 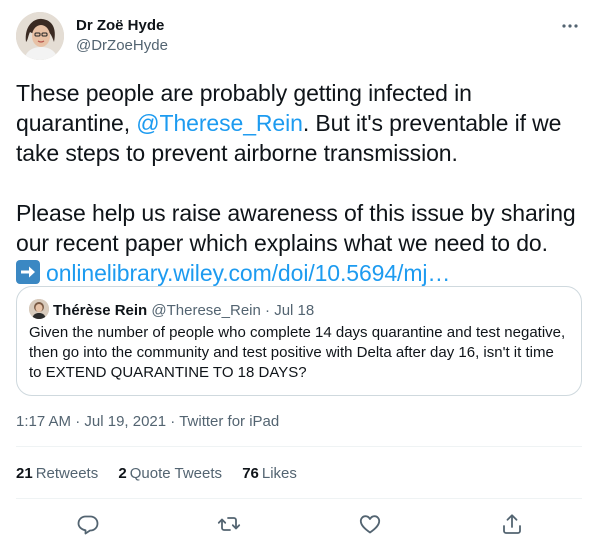 I want to click on tweet-date: Jul 19, 2021, so click(x=125, y=421).